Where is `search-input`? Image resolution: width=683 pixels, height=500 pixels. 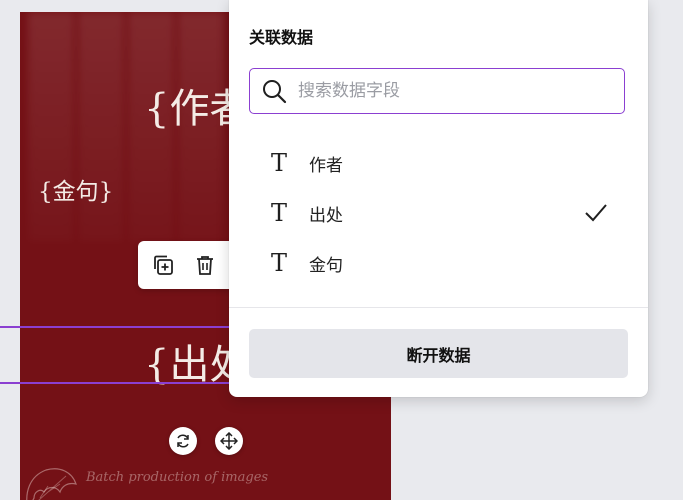 search-input is located at coordinates (460, 91).